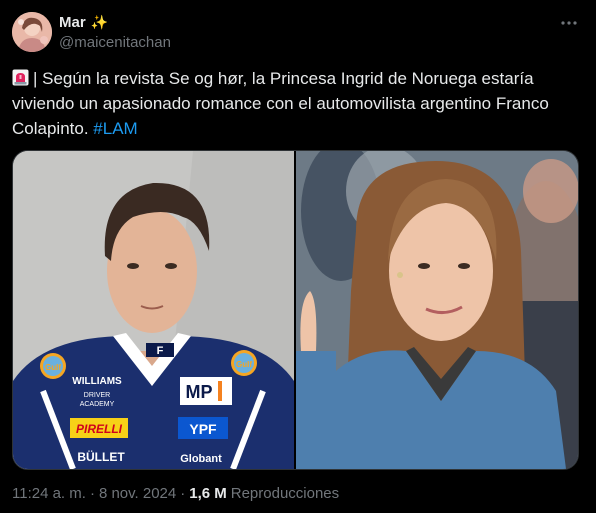 Image resolution: width=596 pixels, height=513 pixels. What do you see at coordinates (160, 351) in the screenshot?
I see `f-logo: F` at bounding box center [160, 351].